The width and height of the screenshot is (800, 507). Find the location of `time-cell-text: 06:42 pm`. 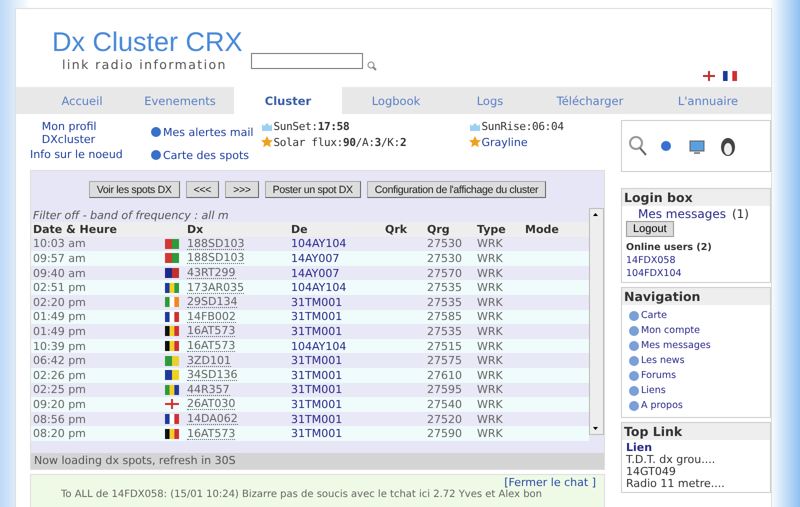

time-cell-text: 06:42 pm is located at coordinates (60, 361).